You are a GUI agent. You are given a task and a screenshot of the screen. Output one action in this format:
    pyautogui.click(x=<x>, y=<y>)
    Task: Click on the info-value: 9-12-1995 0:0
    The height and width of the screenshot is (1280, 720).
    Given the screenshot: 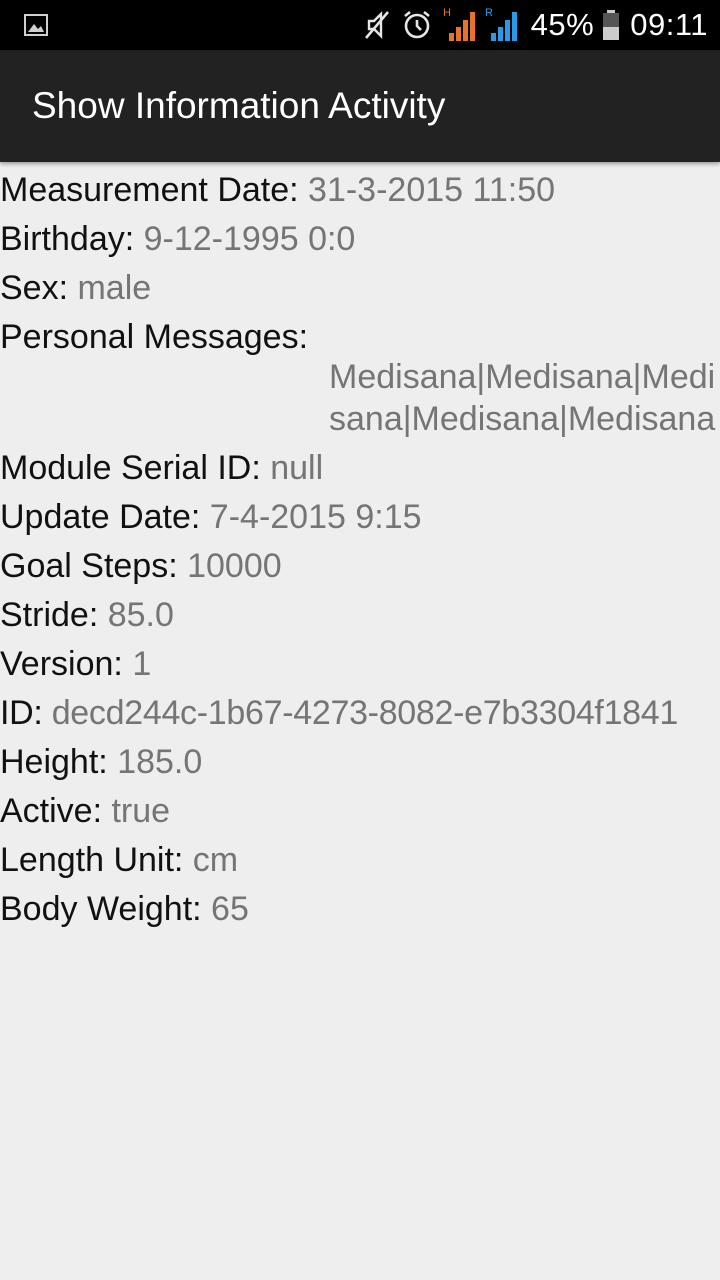 What is the action you would take?
    pyautogui.click(x=249, y=239)
    